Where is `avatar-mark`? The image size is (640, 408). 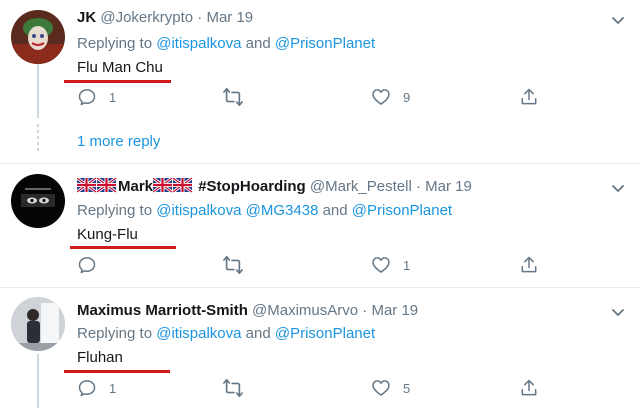
avatar-mark is located at coordinates (38, 201).